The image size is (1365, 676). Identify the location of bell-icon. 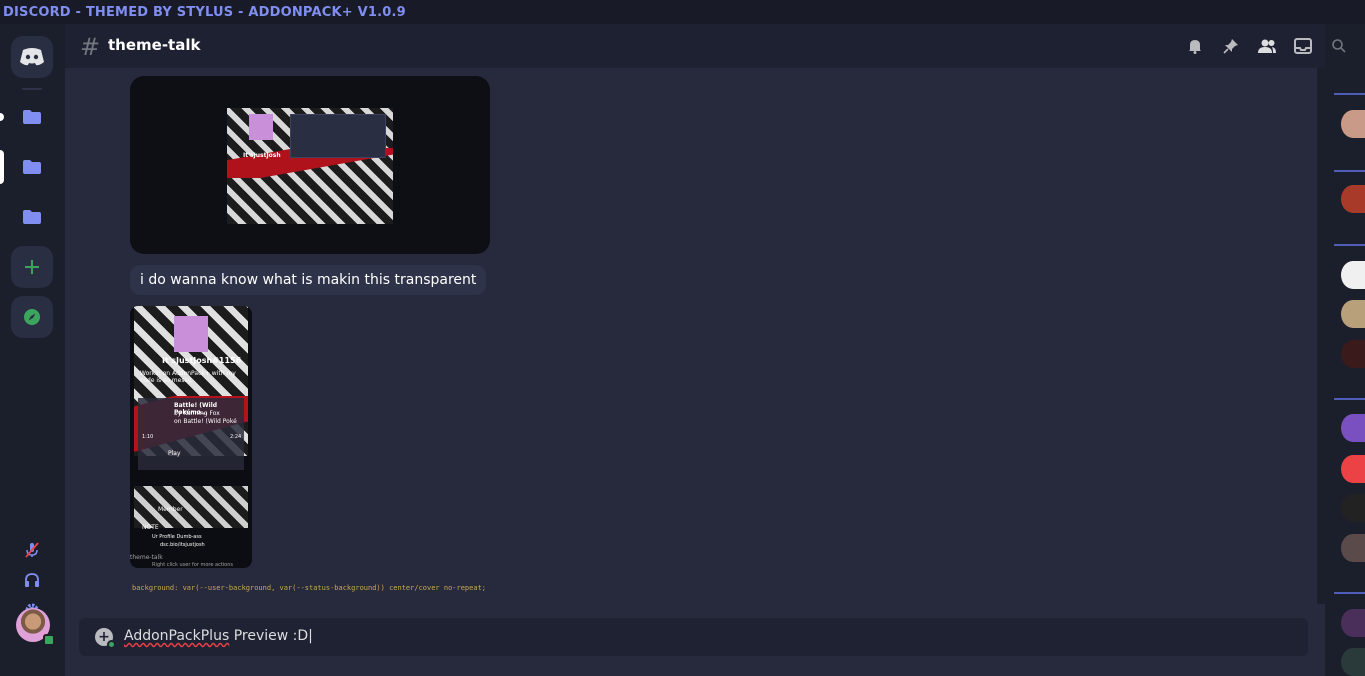
(1195, 47).